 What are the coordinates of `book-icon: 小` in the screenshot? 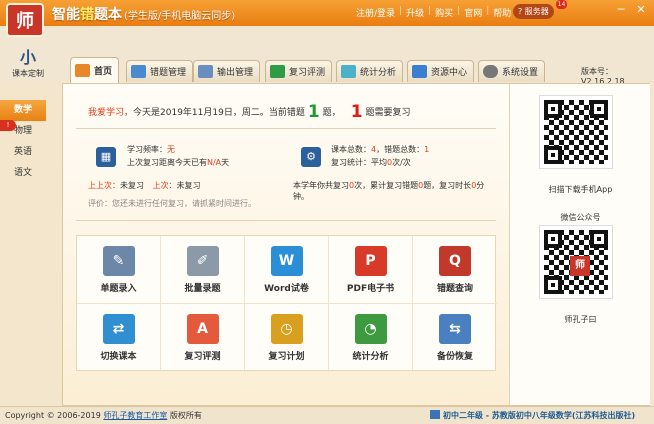 It's located at (27, 57).